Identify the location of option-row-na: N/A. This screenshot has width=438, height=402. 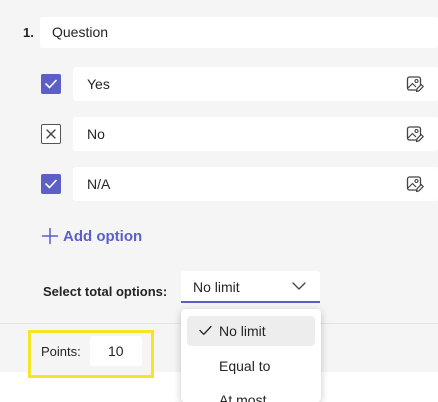
(219, 184).